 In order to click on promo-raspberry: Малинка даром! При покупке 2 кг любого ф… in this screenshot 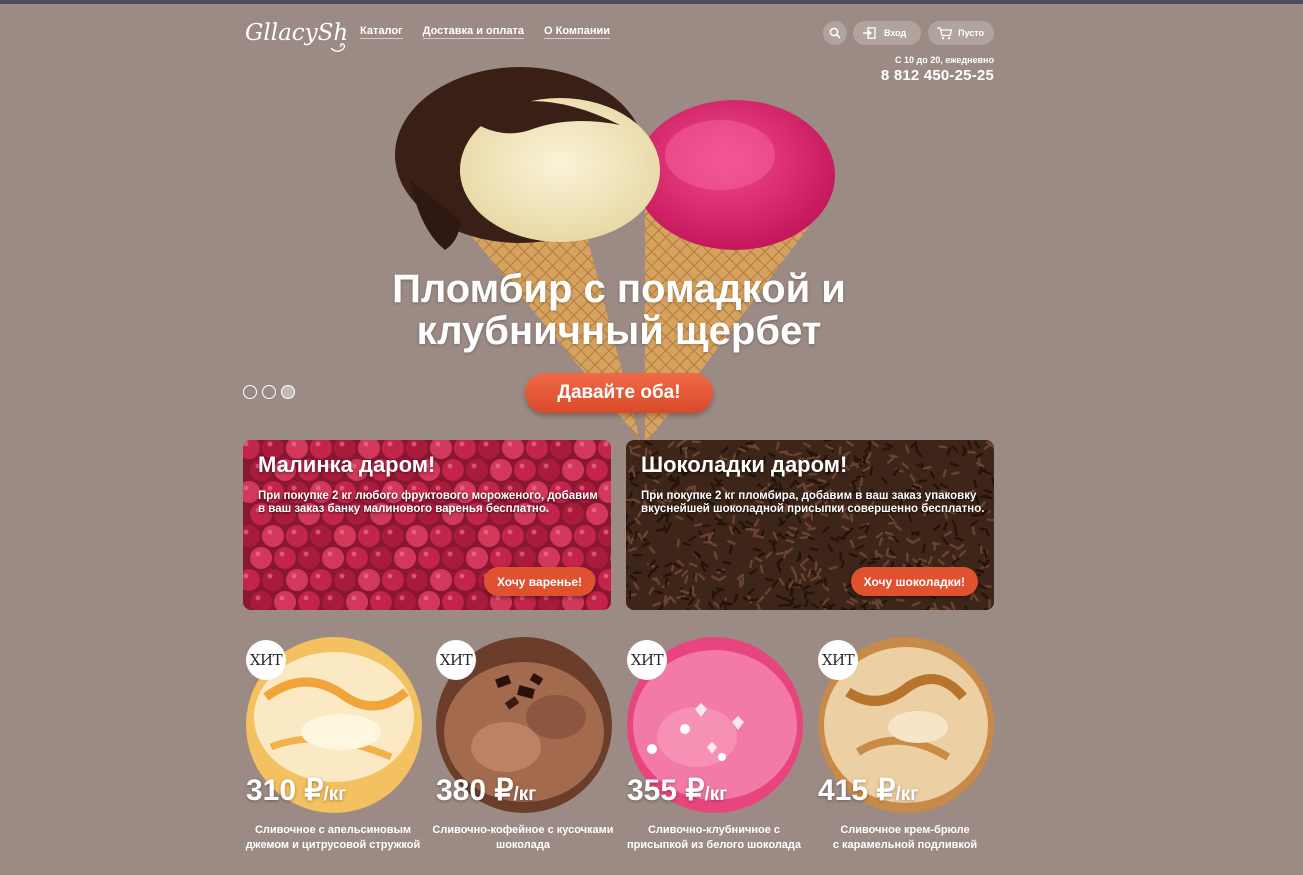, I will do `click(427, 525)`.